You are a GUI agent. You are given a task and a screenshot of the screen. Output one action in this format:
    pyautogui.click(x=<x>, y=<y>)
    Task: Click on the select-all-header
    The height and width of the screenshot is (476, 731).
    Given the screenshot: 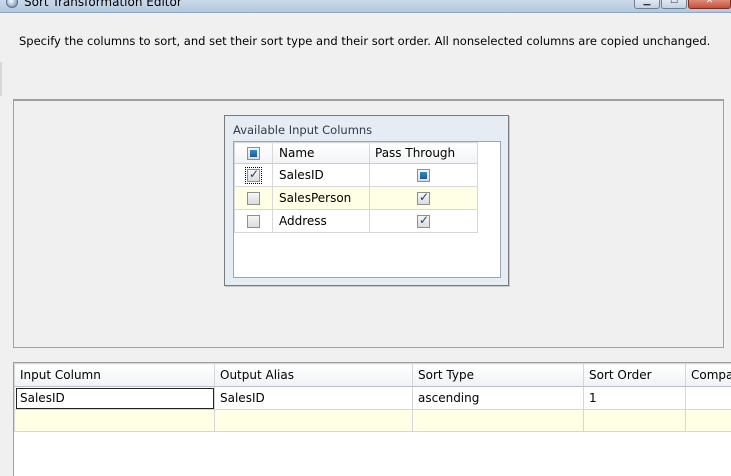 What is the action you would take?
    pyautogui.click(x=253, y=153)
    